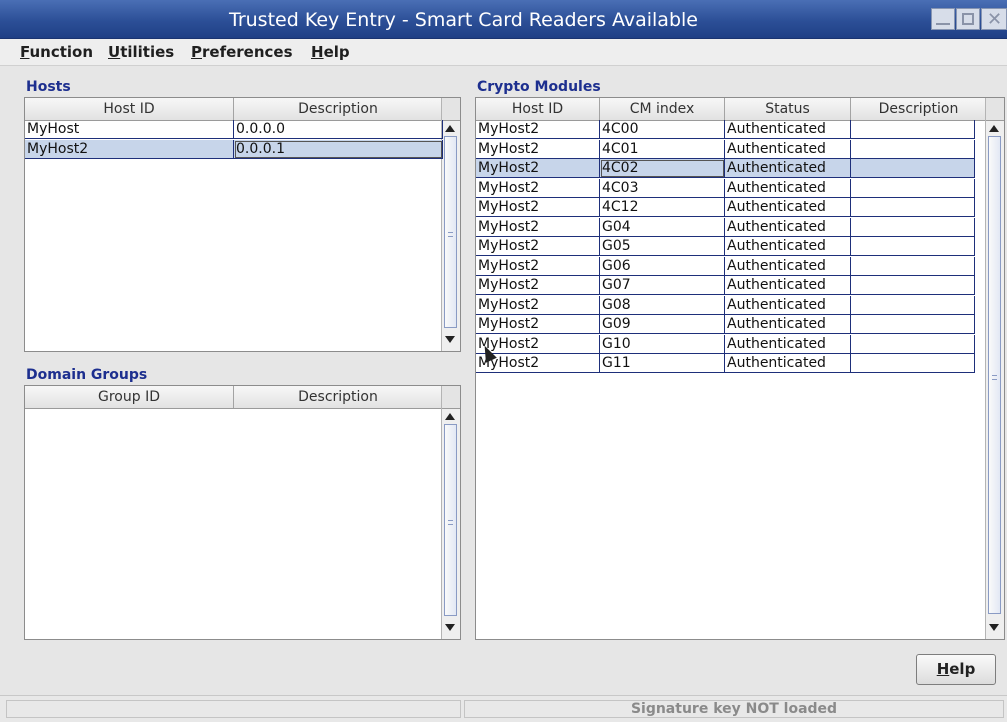 Image resolution: width=1007 pixels, height=722 pixels. What do you see at coordinates (662, 149) in the screenshot?
I see `table-cell: 4C01` at bounding box center [662, 149].